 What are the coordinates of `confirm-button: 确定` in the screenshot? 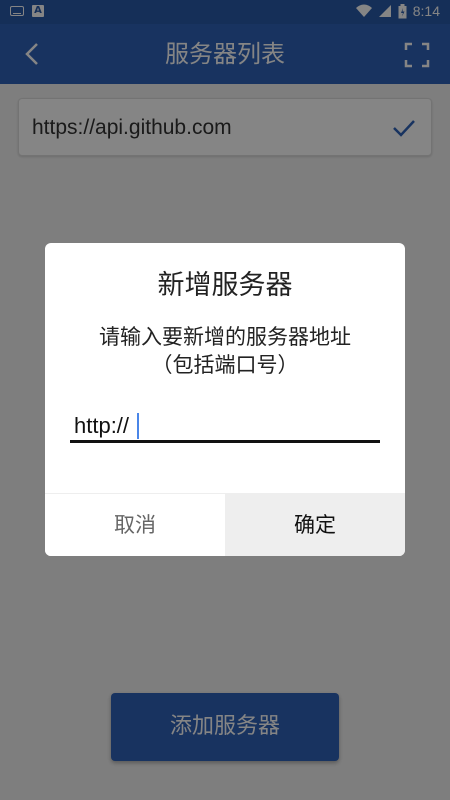 It's located at (315, 525).